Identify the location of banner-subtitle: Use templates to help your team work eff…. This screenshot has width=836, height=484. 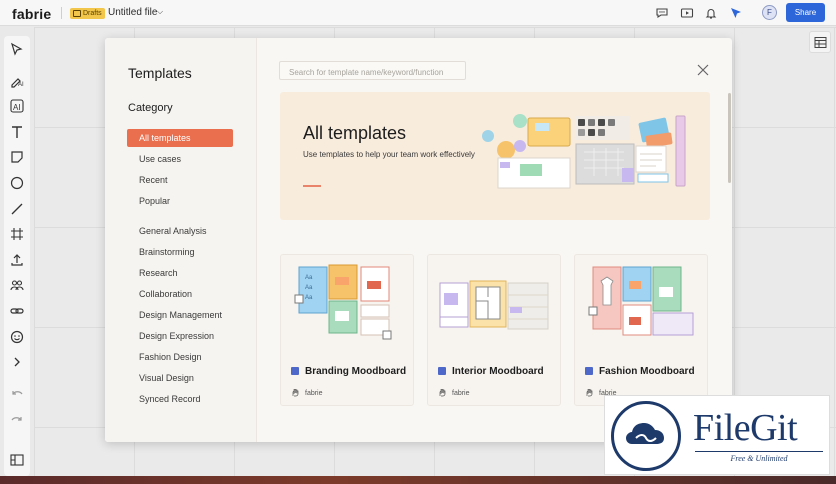
(389, 154).